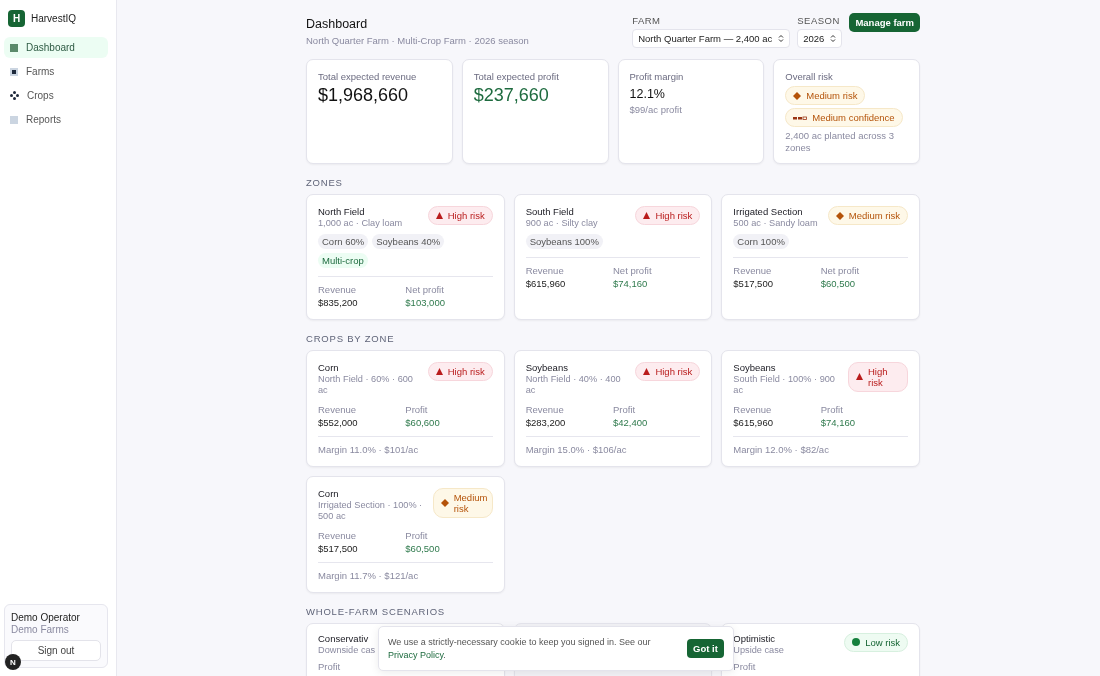 This screenshot has height=676, width=1100. Describe the element at coordinates (761, 241) in the screenshot. I see `crop-tag: Corn 100%` at that location.